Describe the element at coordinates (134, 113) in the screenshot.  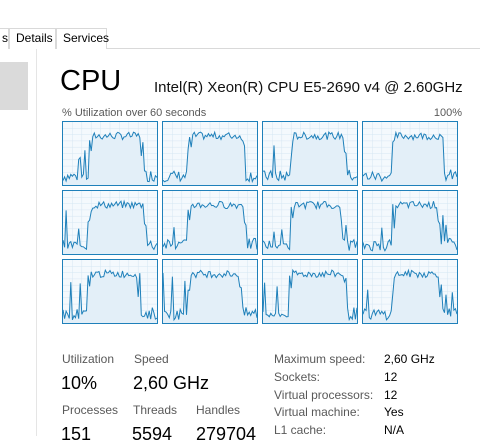
I see `graph-caption: % Utilization over 60 seconds` at that location.